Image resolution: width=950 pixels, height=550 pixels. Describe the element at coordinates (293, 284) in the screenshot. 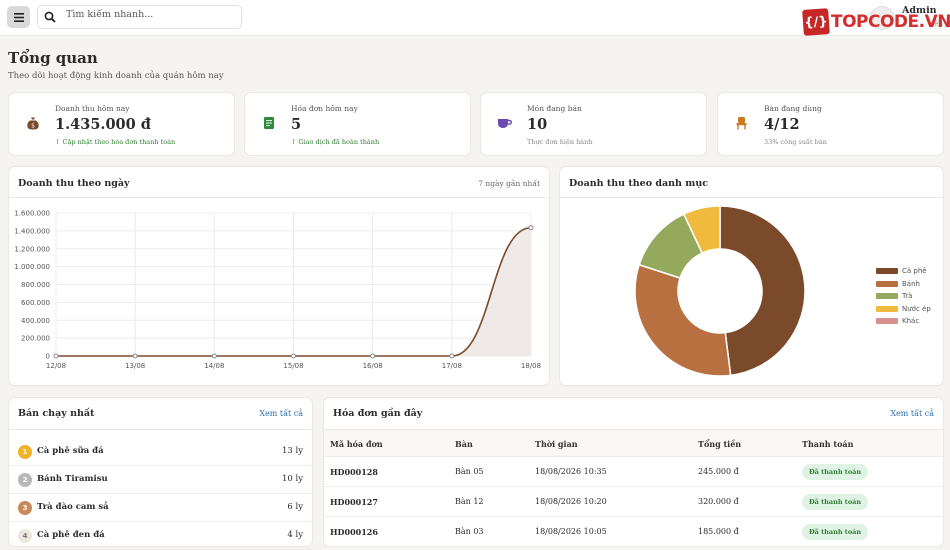

I see `grid` at that location.